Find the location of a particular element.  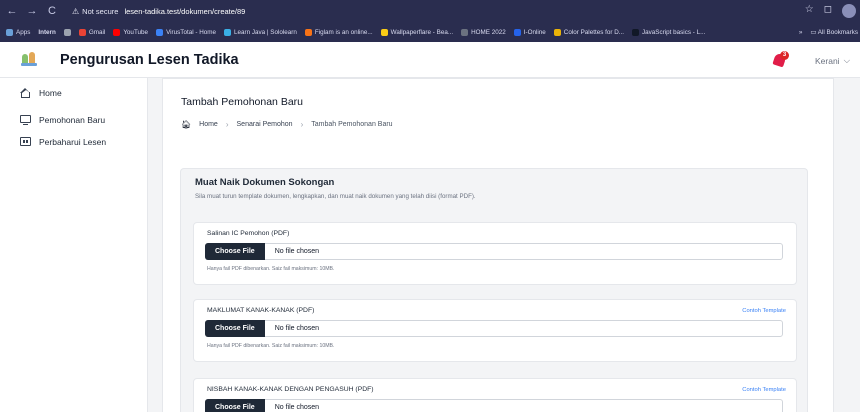

bookmark-item: HOME 2022 is located at coordinates (483, 32).